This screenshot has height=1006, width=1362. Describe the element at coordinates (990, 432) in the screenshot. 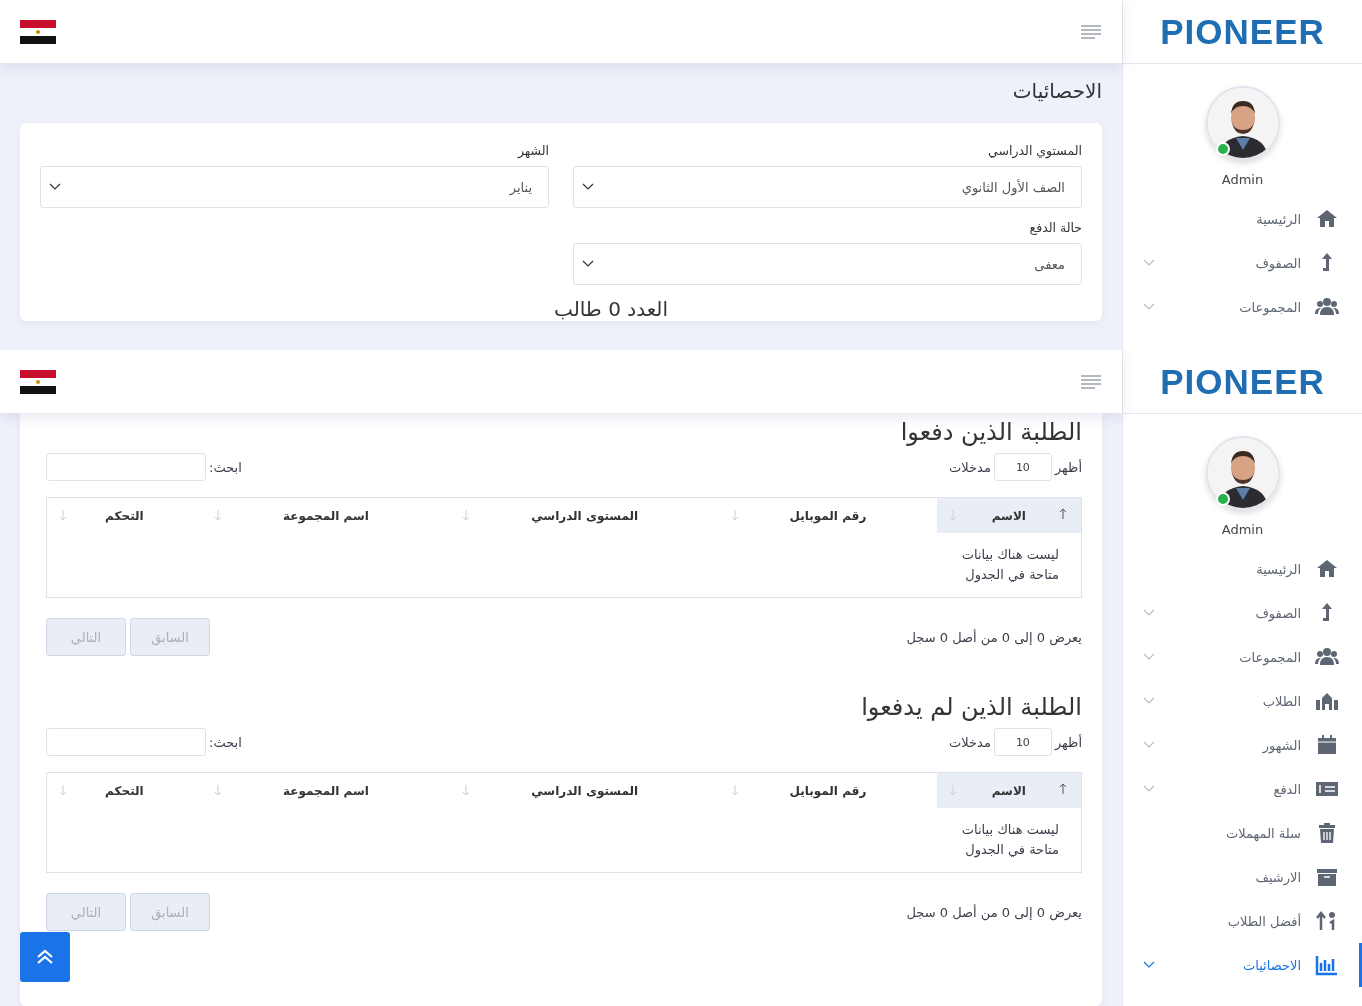

I see `section-title: الطلبة الذين دفعوا` at that location.